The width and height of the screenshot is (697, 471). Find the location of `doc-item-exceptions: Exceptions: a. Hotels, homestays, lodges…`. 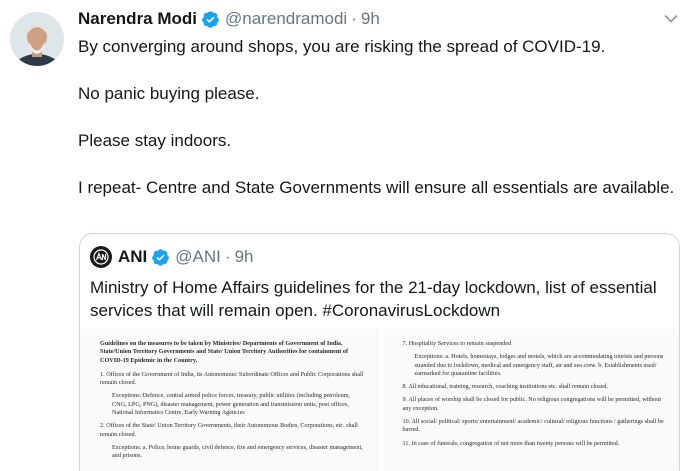

doc-item-exceptions: Exceptions: a. Hotels, homestays, lodges… is located at coordinates (539, 365).